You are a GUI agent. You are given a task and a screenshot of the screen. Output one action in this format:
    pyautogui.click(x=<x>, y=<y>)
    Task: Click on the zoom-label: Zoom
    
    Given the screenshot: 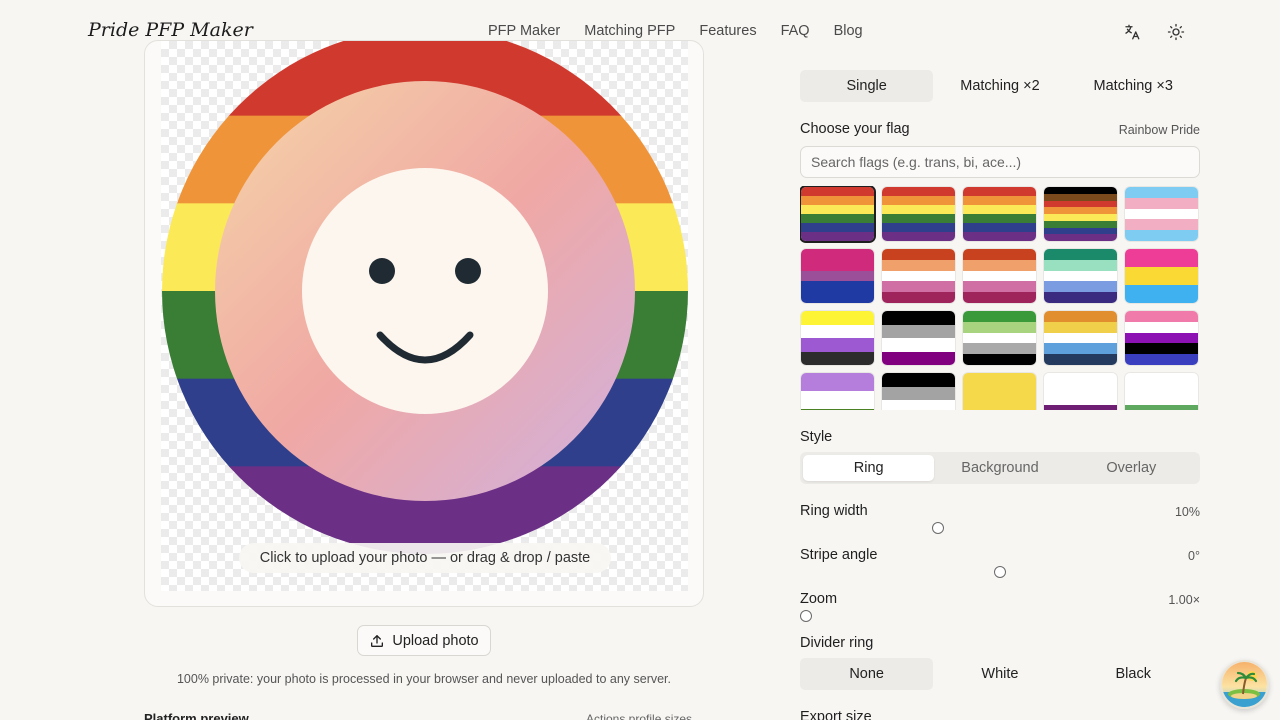 What is the action you would take?
    pyautogui.click(x=819, y=599)
    